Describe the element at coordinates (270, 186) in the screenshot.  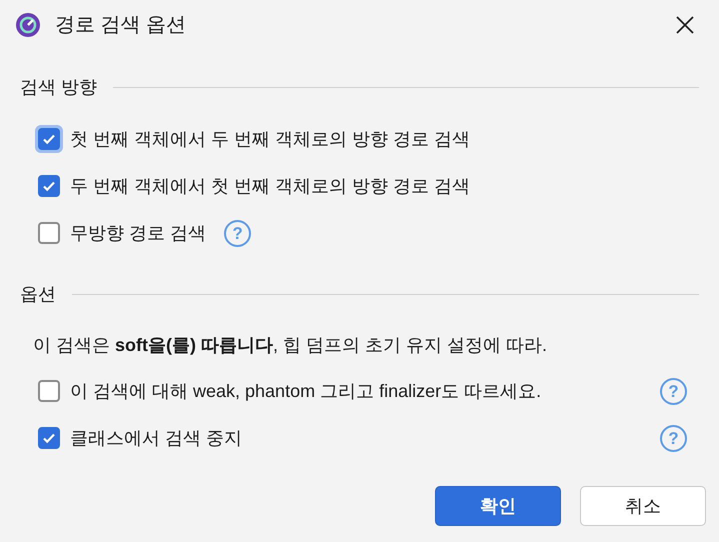
I see `checkbox-label: 두 번째 객체에서 첫 번째 객체로의 방향 경로 검색` at that location.